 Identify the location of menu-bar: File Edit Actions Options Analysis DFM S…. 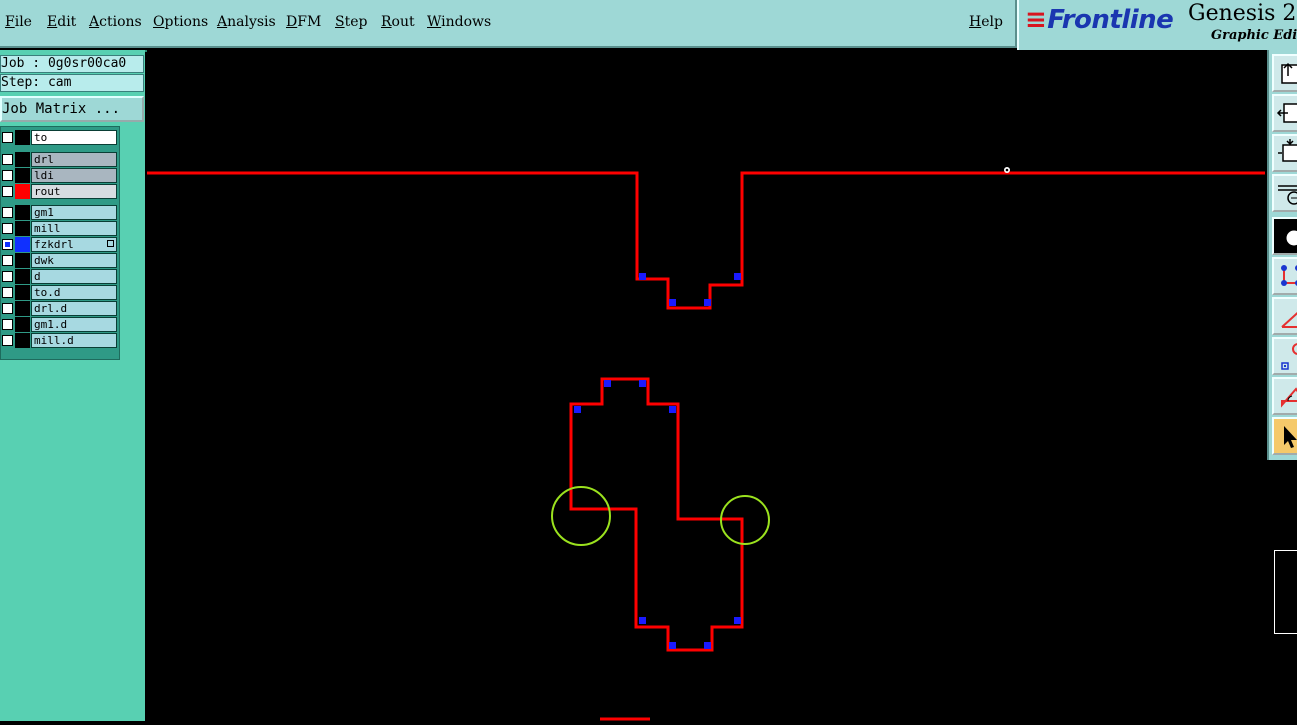
(508, 24).